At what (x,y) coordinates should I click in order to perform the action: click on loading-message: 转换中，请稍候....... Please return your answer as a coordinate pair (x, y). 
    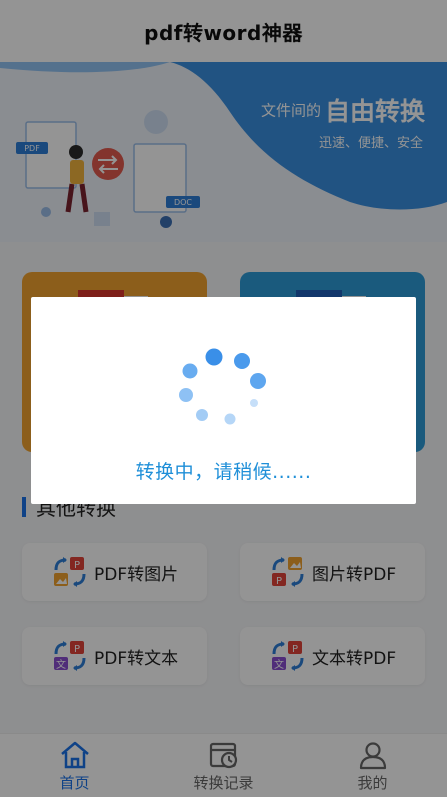
    Looking at the image, I should click on (223, 472).